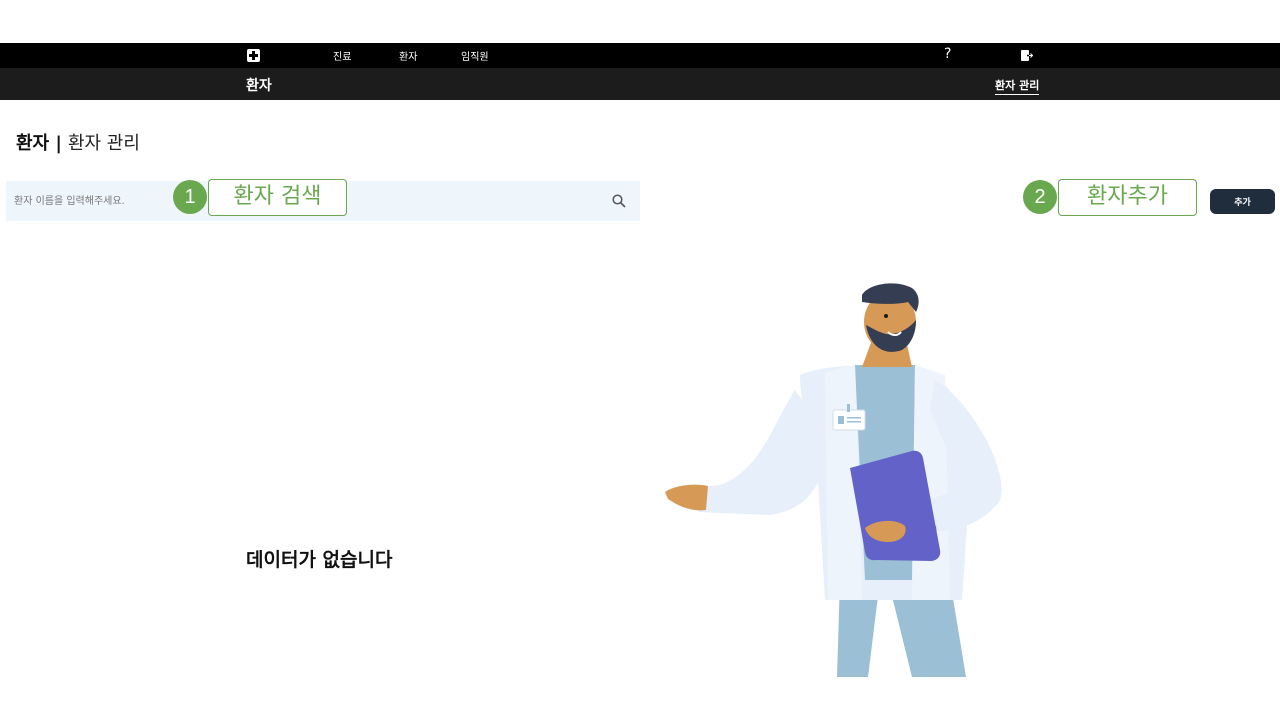 The image size is (1280, 720). Describe the element at coordinates (319, 560) in the screenshot. I see `empty-state-message: 데이터가 없습니다` at that location.